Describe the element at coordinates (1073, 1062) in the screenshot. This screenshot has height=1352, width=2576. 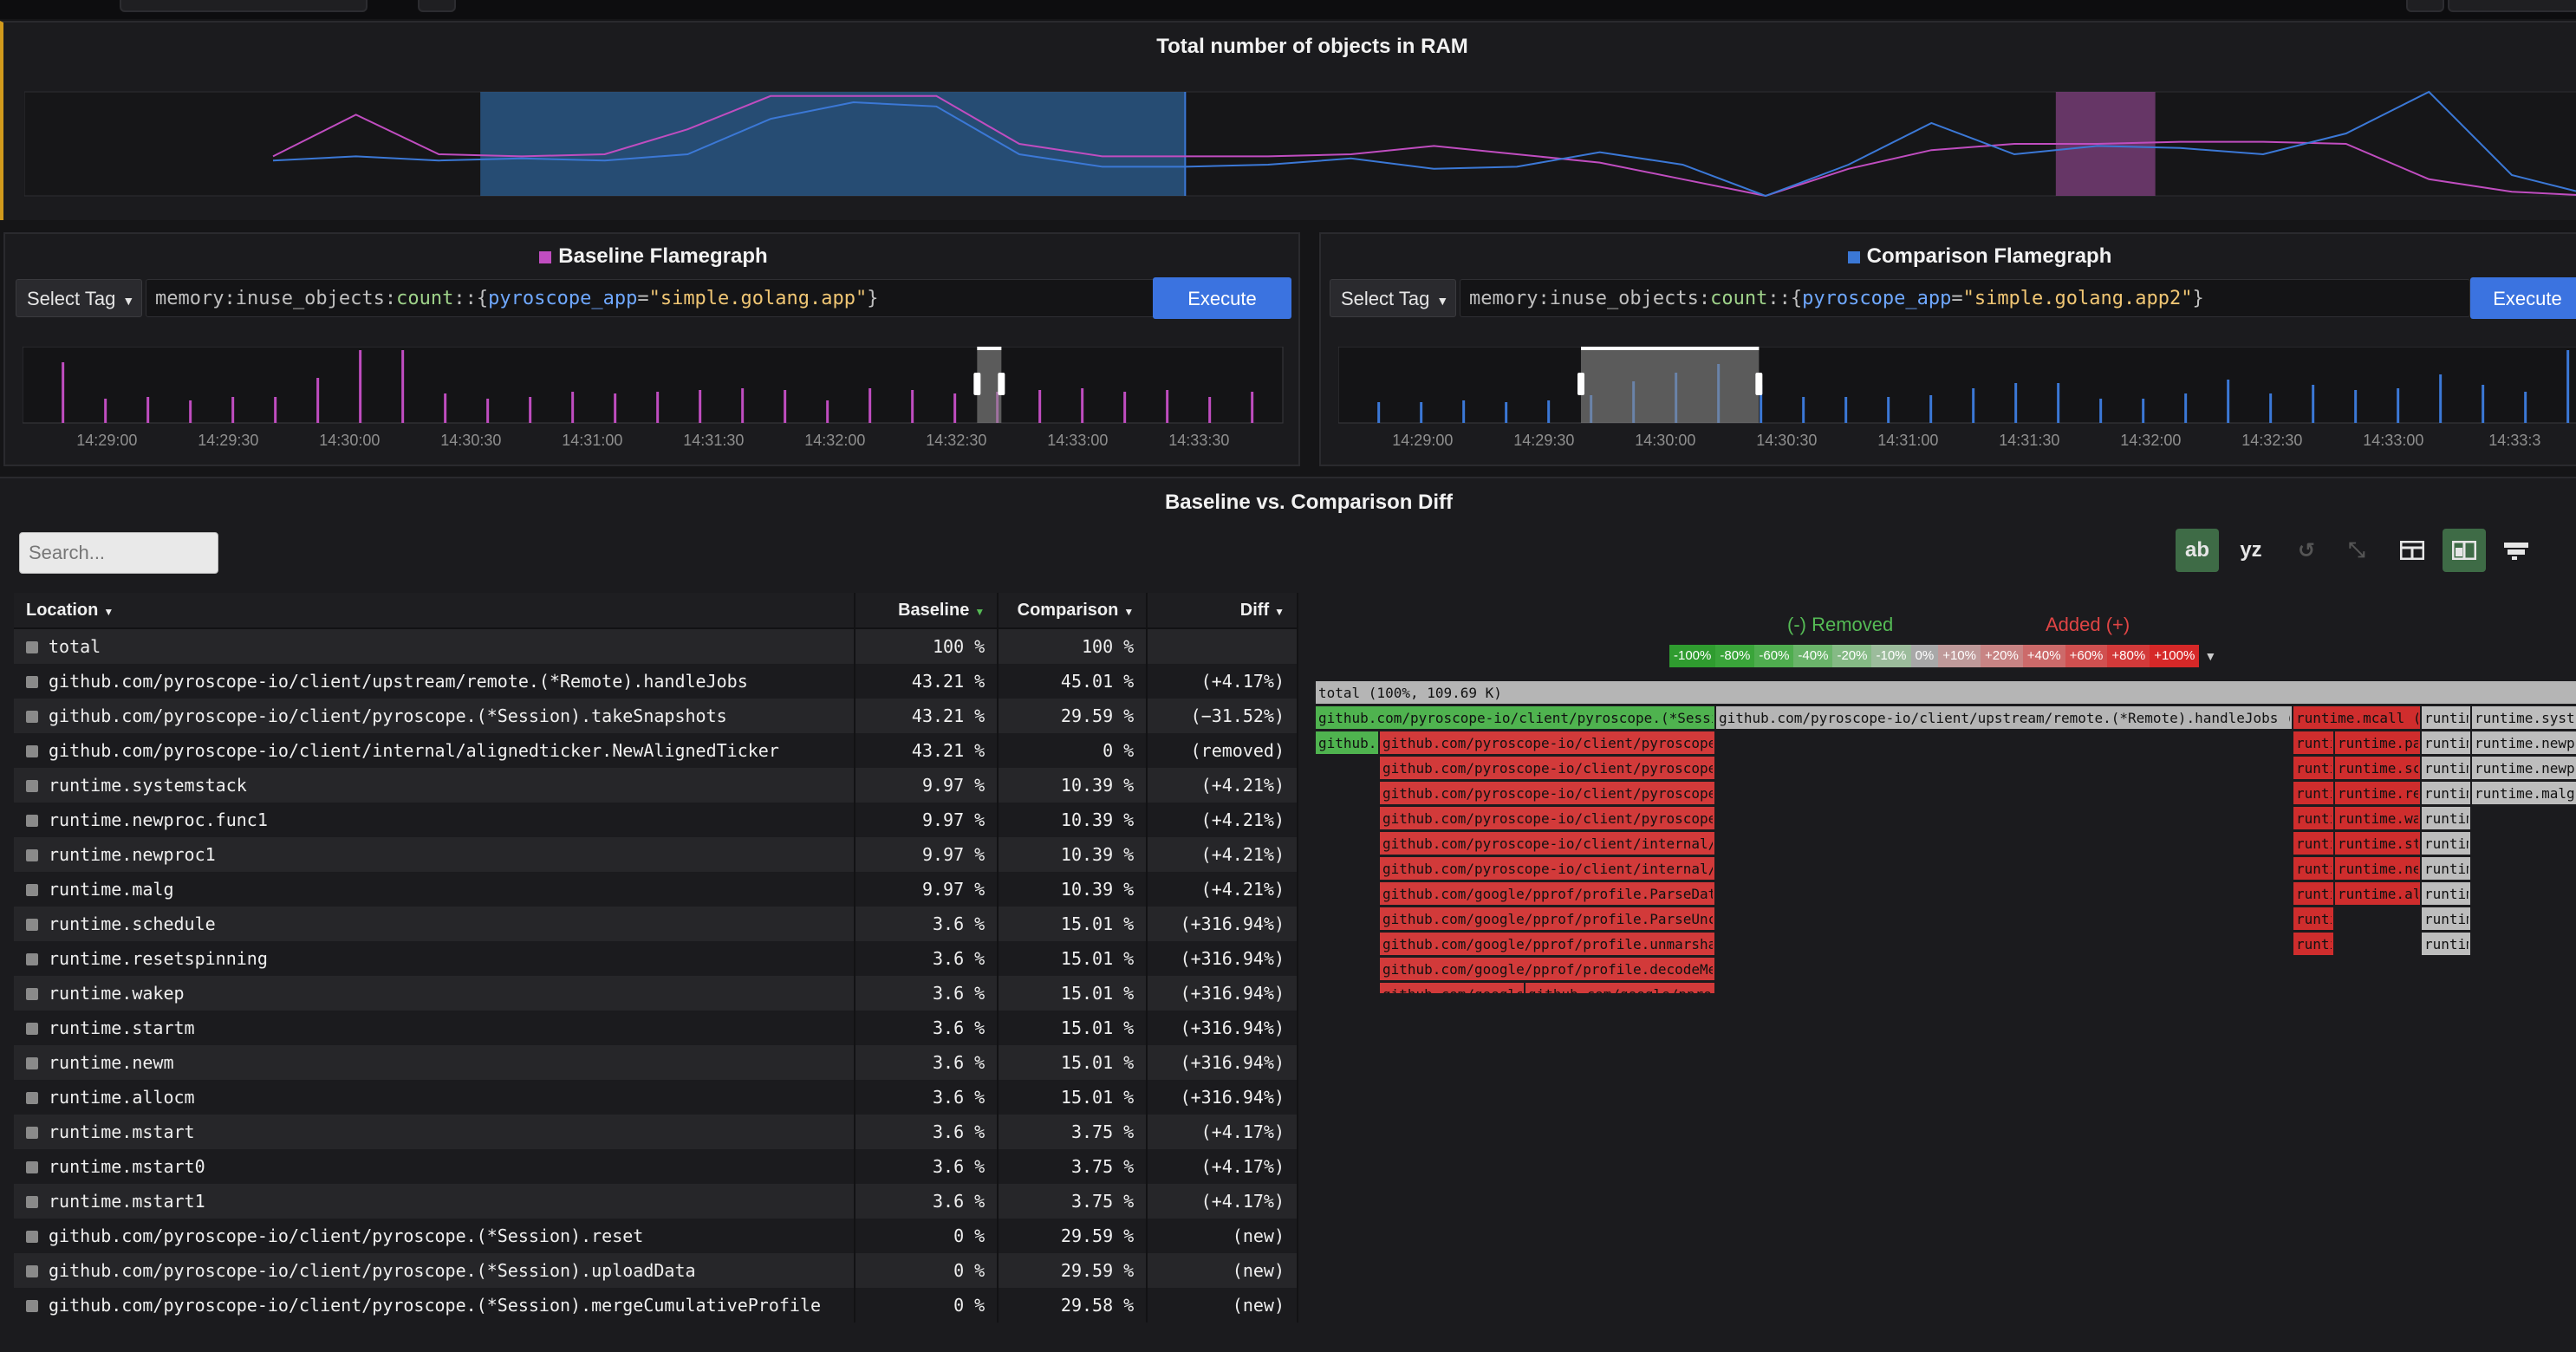
I see `cell-comparison: 15.01 %` at that location.